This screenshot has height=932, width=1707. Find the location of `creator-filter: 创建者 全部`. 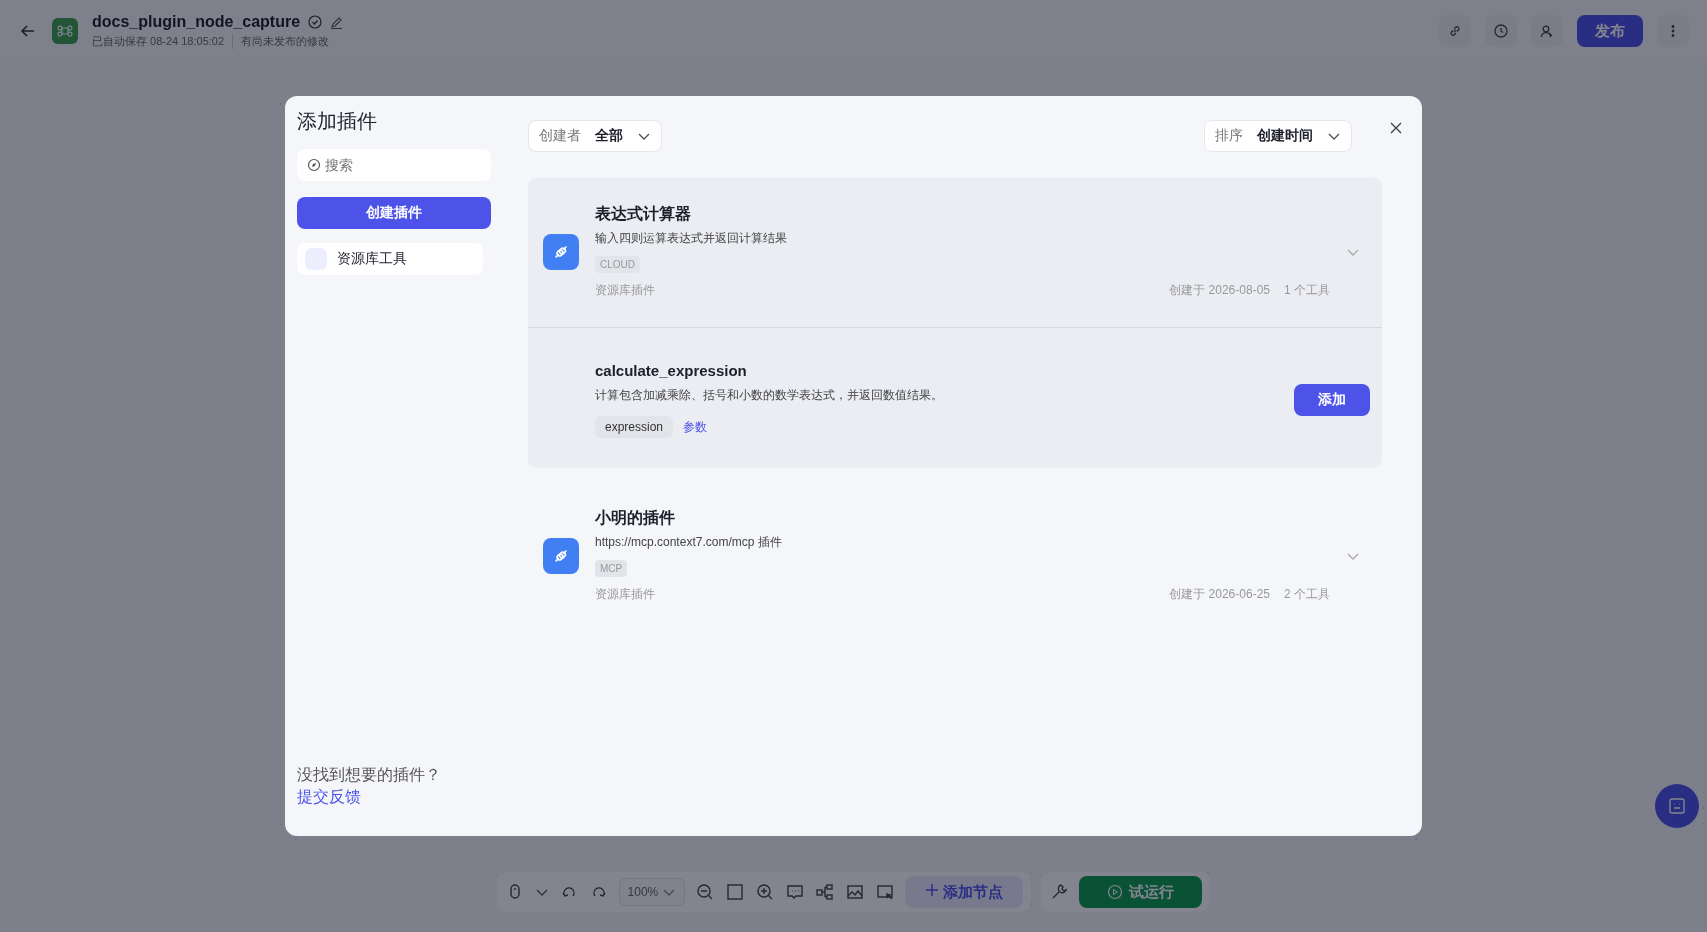

creator-filter: 创建者 全部 is located at coordinates (595, 136).